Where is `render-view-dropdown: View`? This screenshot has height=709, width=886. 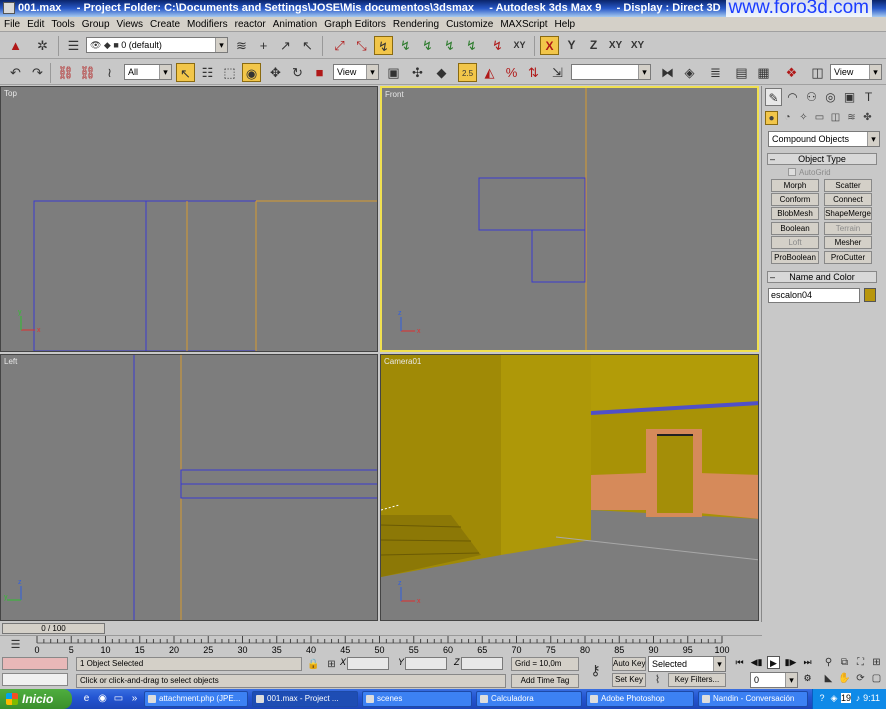 render-view-dropdown: View is located at coordinates (856, 72).